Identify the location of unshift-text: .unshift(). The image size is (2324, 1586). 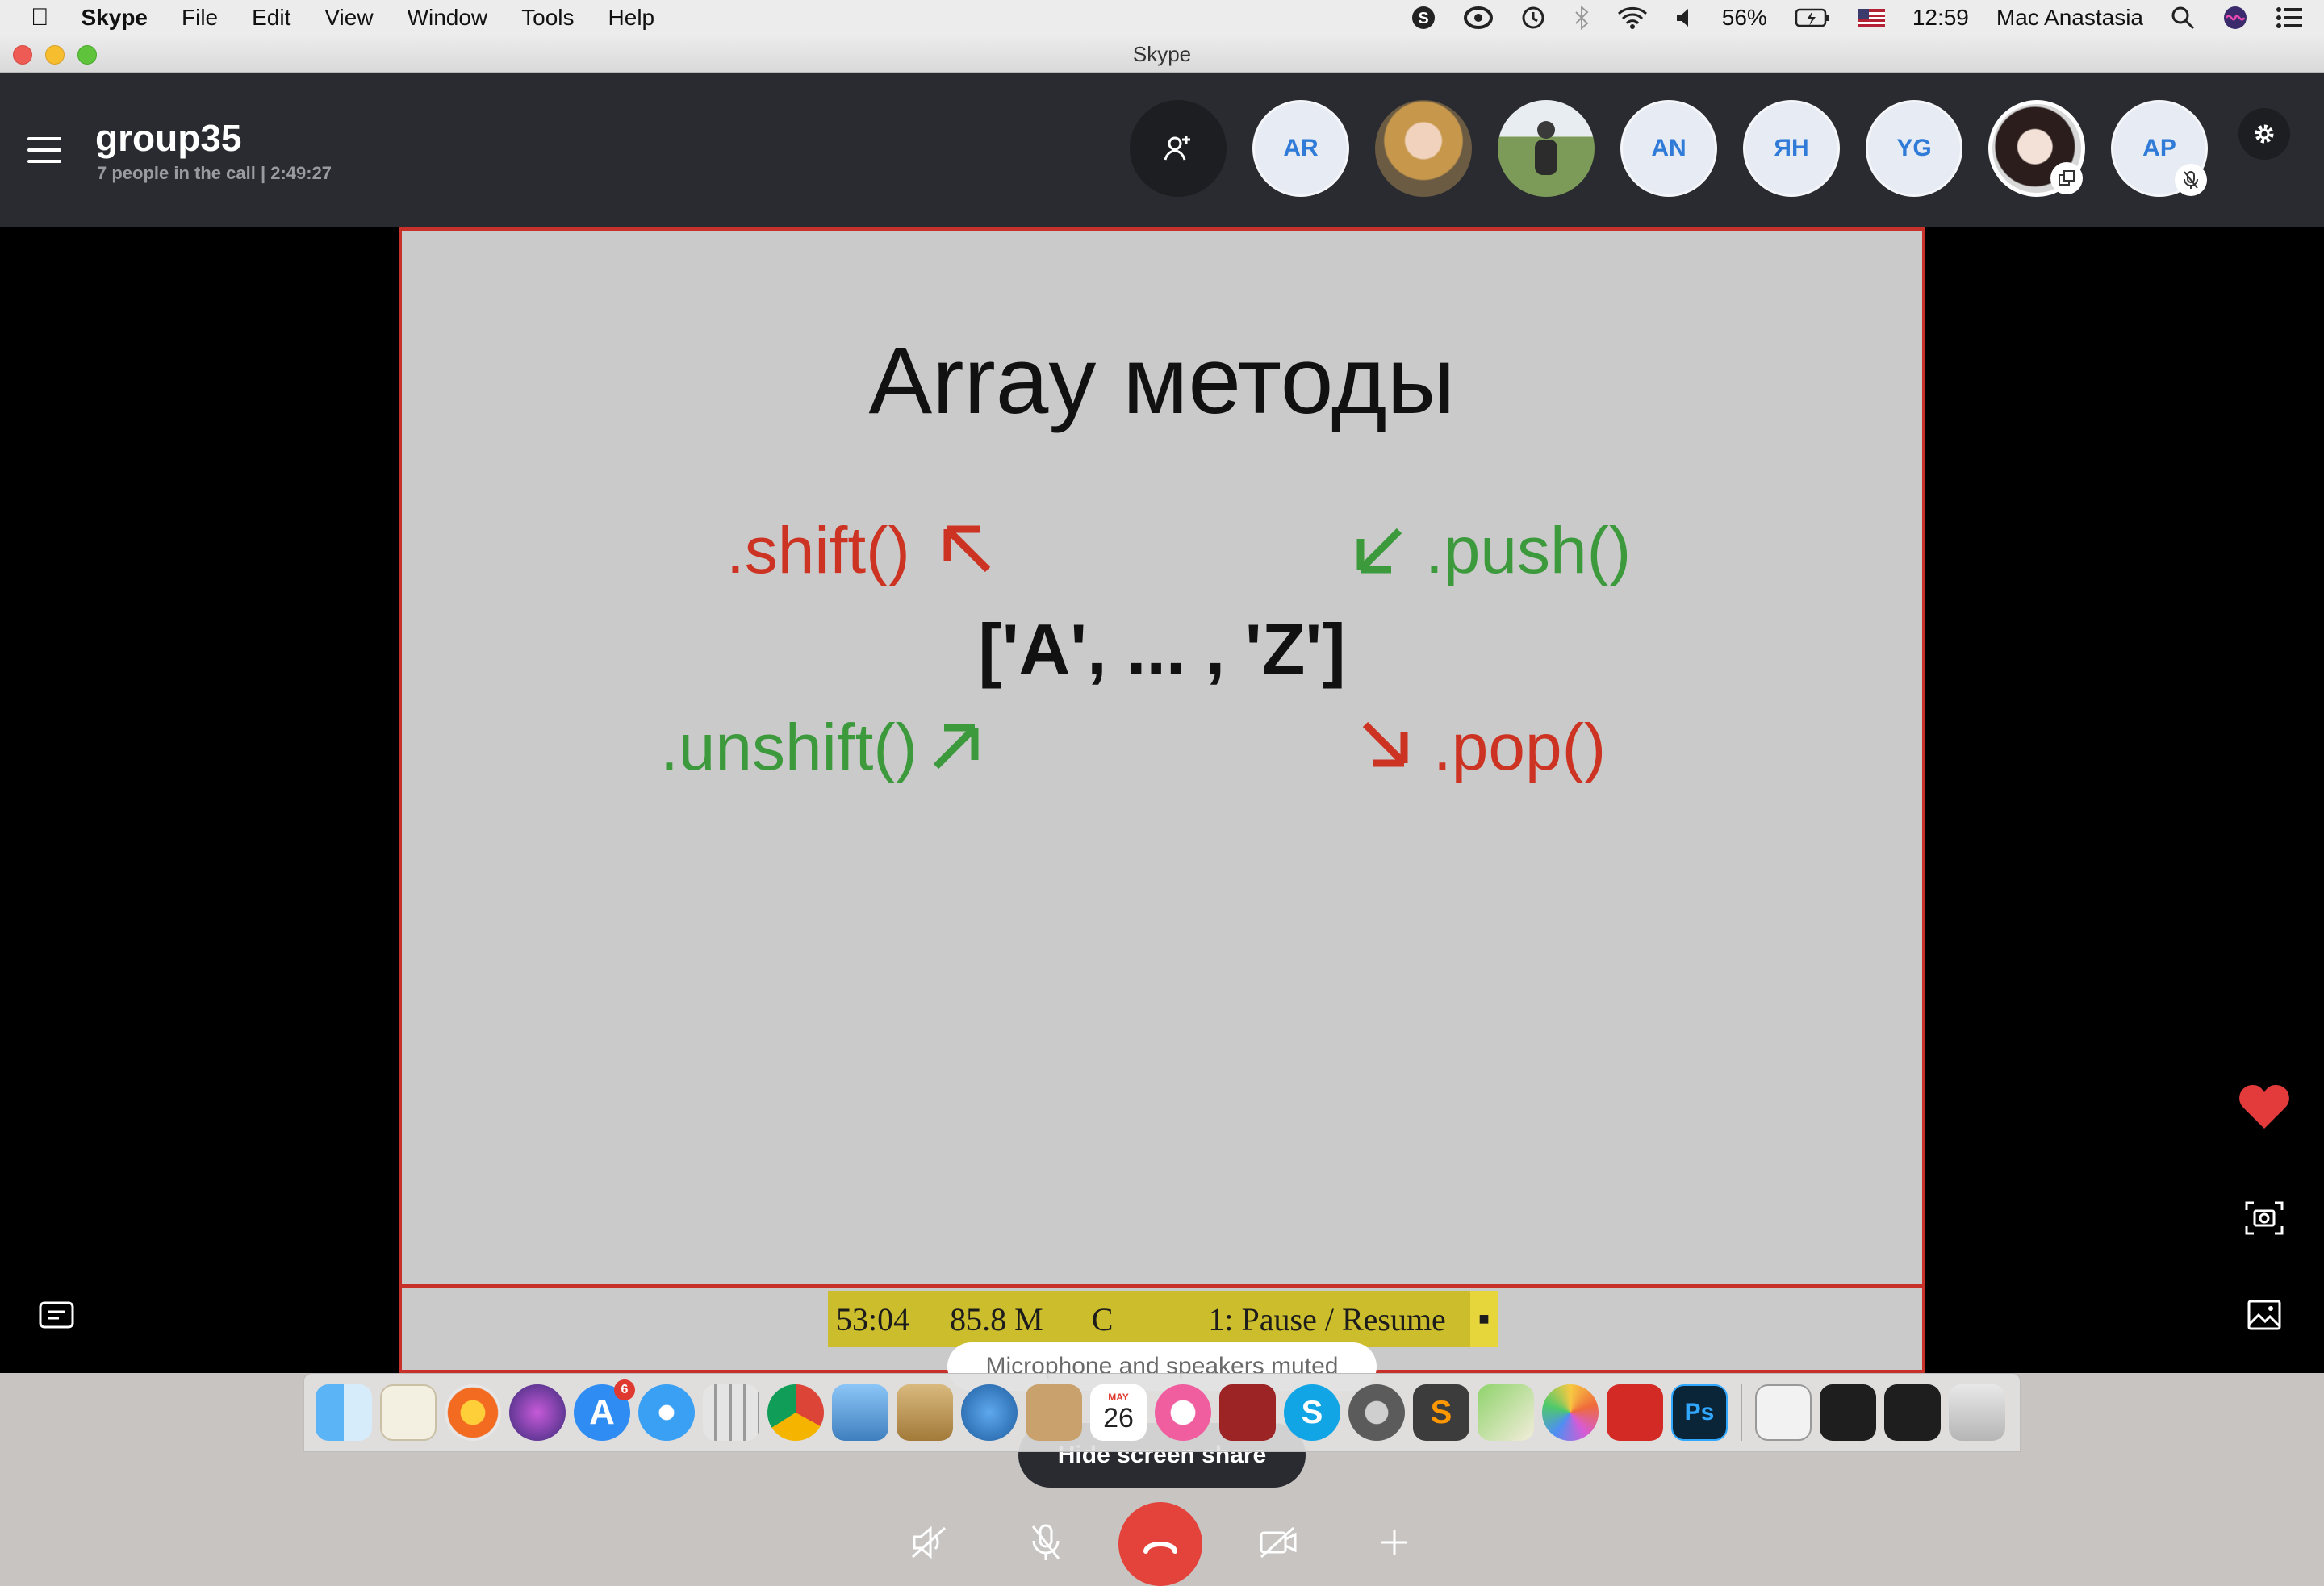
(788, 748).